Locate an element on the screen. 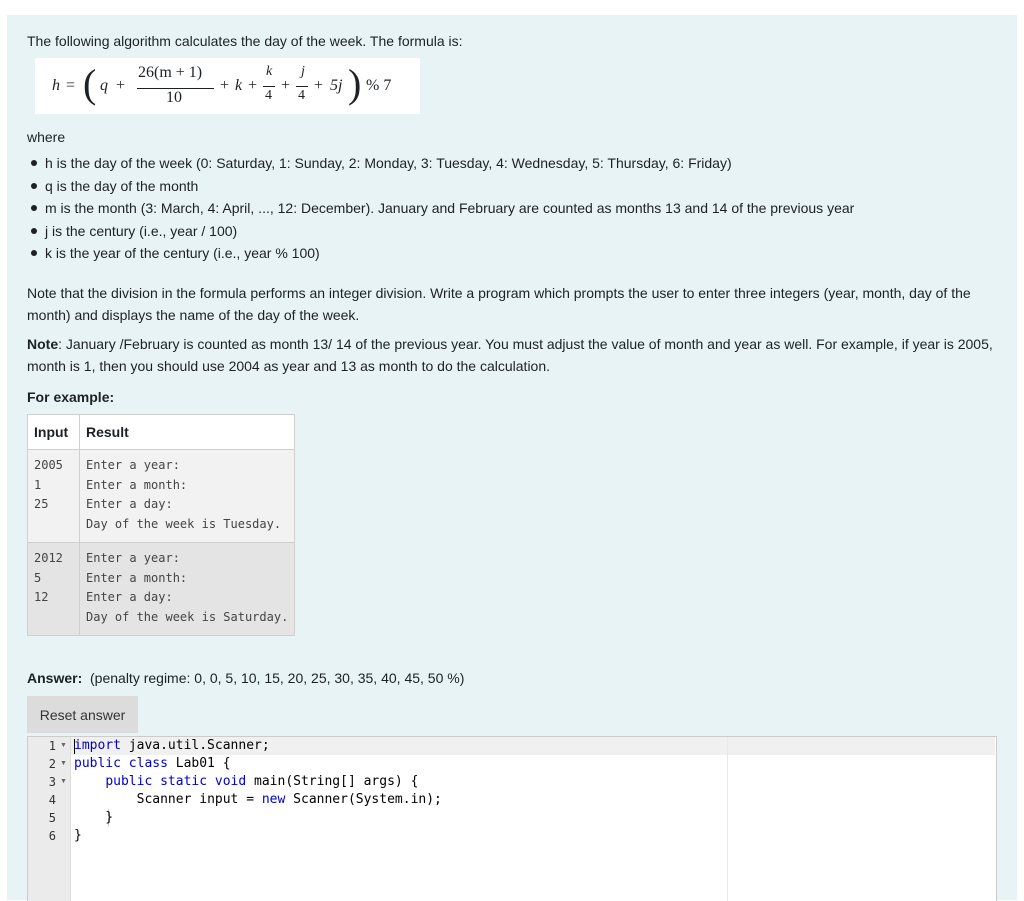 The width and height of the screenshot is (1024, 901). code-line-3: public static void main(String[] args) { is located at coordinates (246, 782).